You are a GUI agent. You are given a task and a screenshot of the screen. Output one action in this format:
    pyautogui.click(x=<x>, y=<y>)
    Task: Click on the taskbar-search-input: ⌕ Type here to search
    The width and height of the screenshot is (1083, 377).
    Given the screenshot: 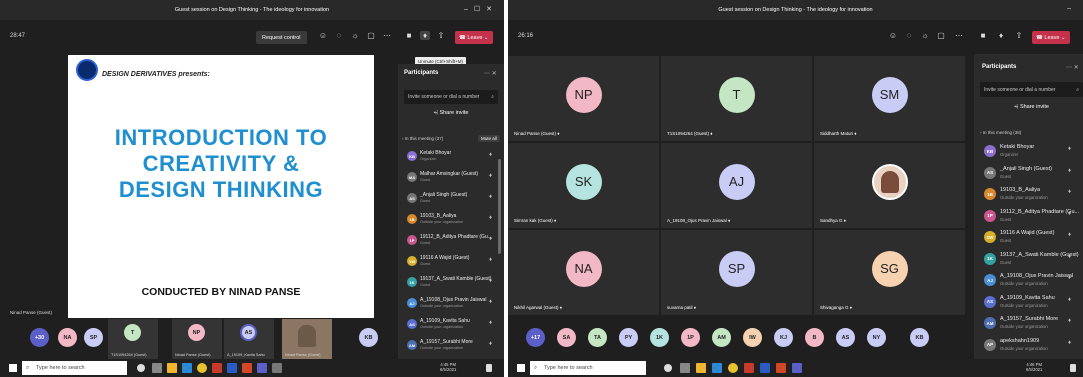 What is the action you would take?
    pyautogui.click(x=74, y=368)
    